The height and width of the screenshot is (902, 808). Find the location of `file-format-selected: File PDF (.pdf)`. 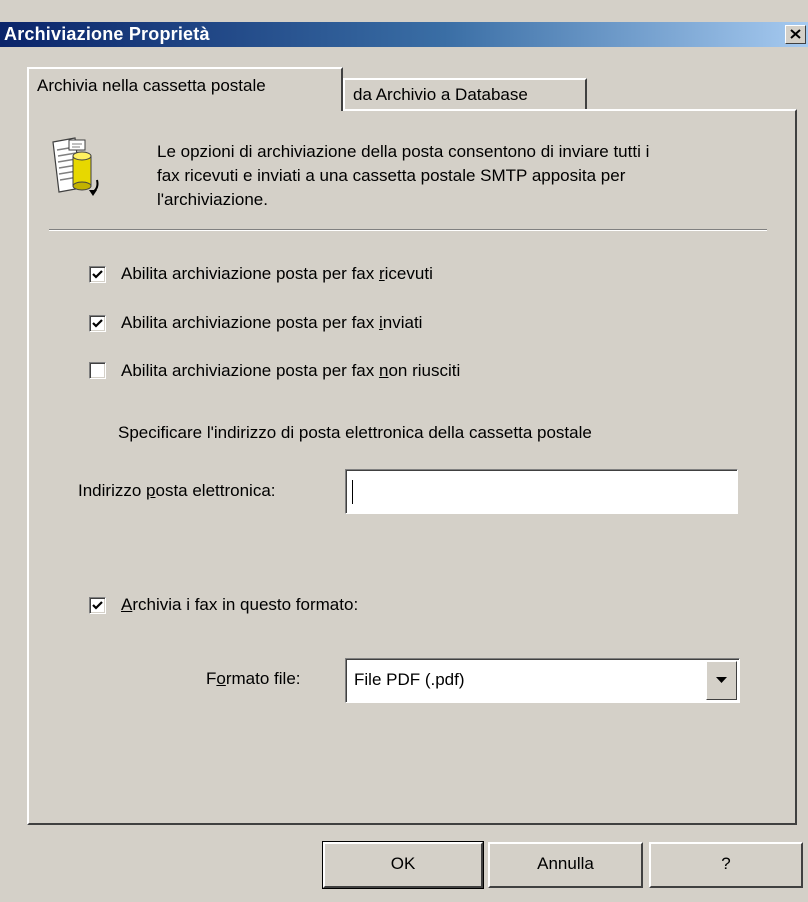

file-format-selected: File PDF (.pdf) is located at coordinates (409, 679).